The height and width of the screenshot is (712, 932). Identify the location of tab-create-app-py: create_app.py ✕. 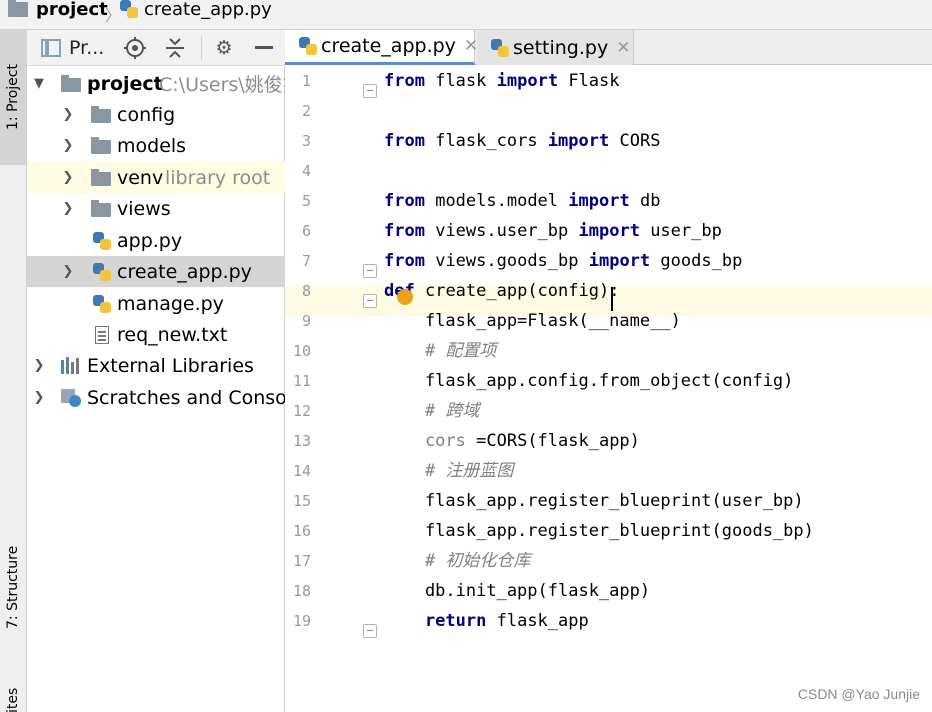
(381, 47).